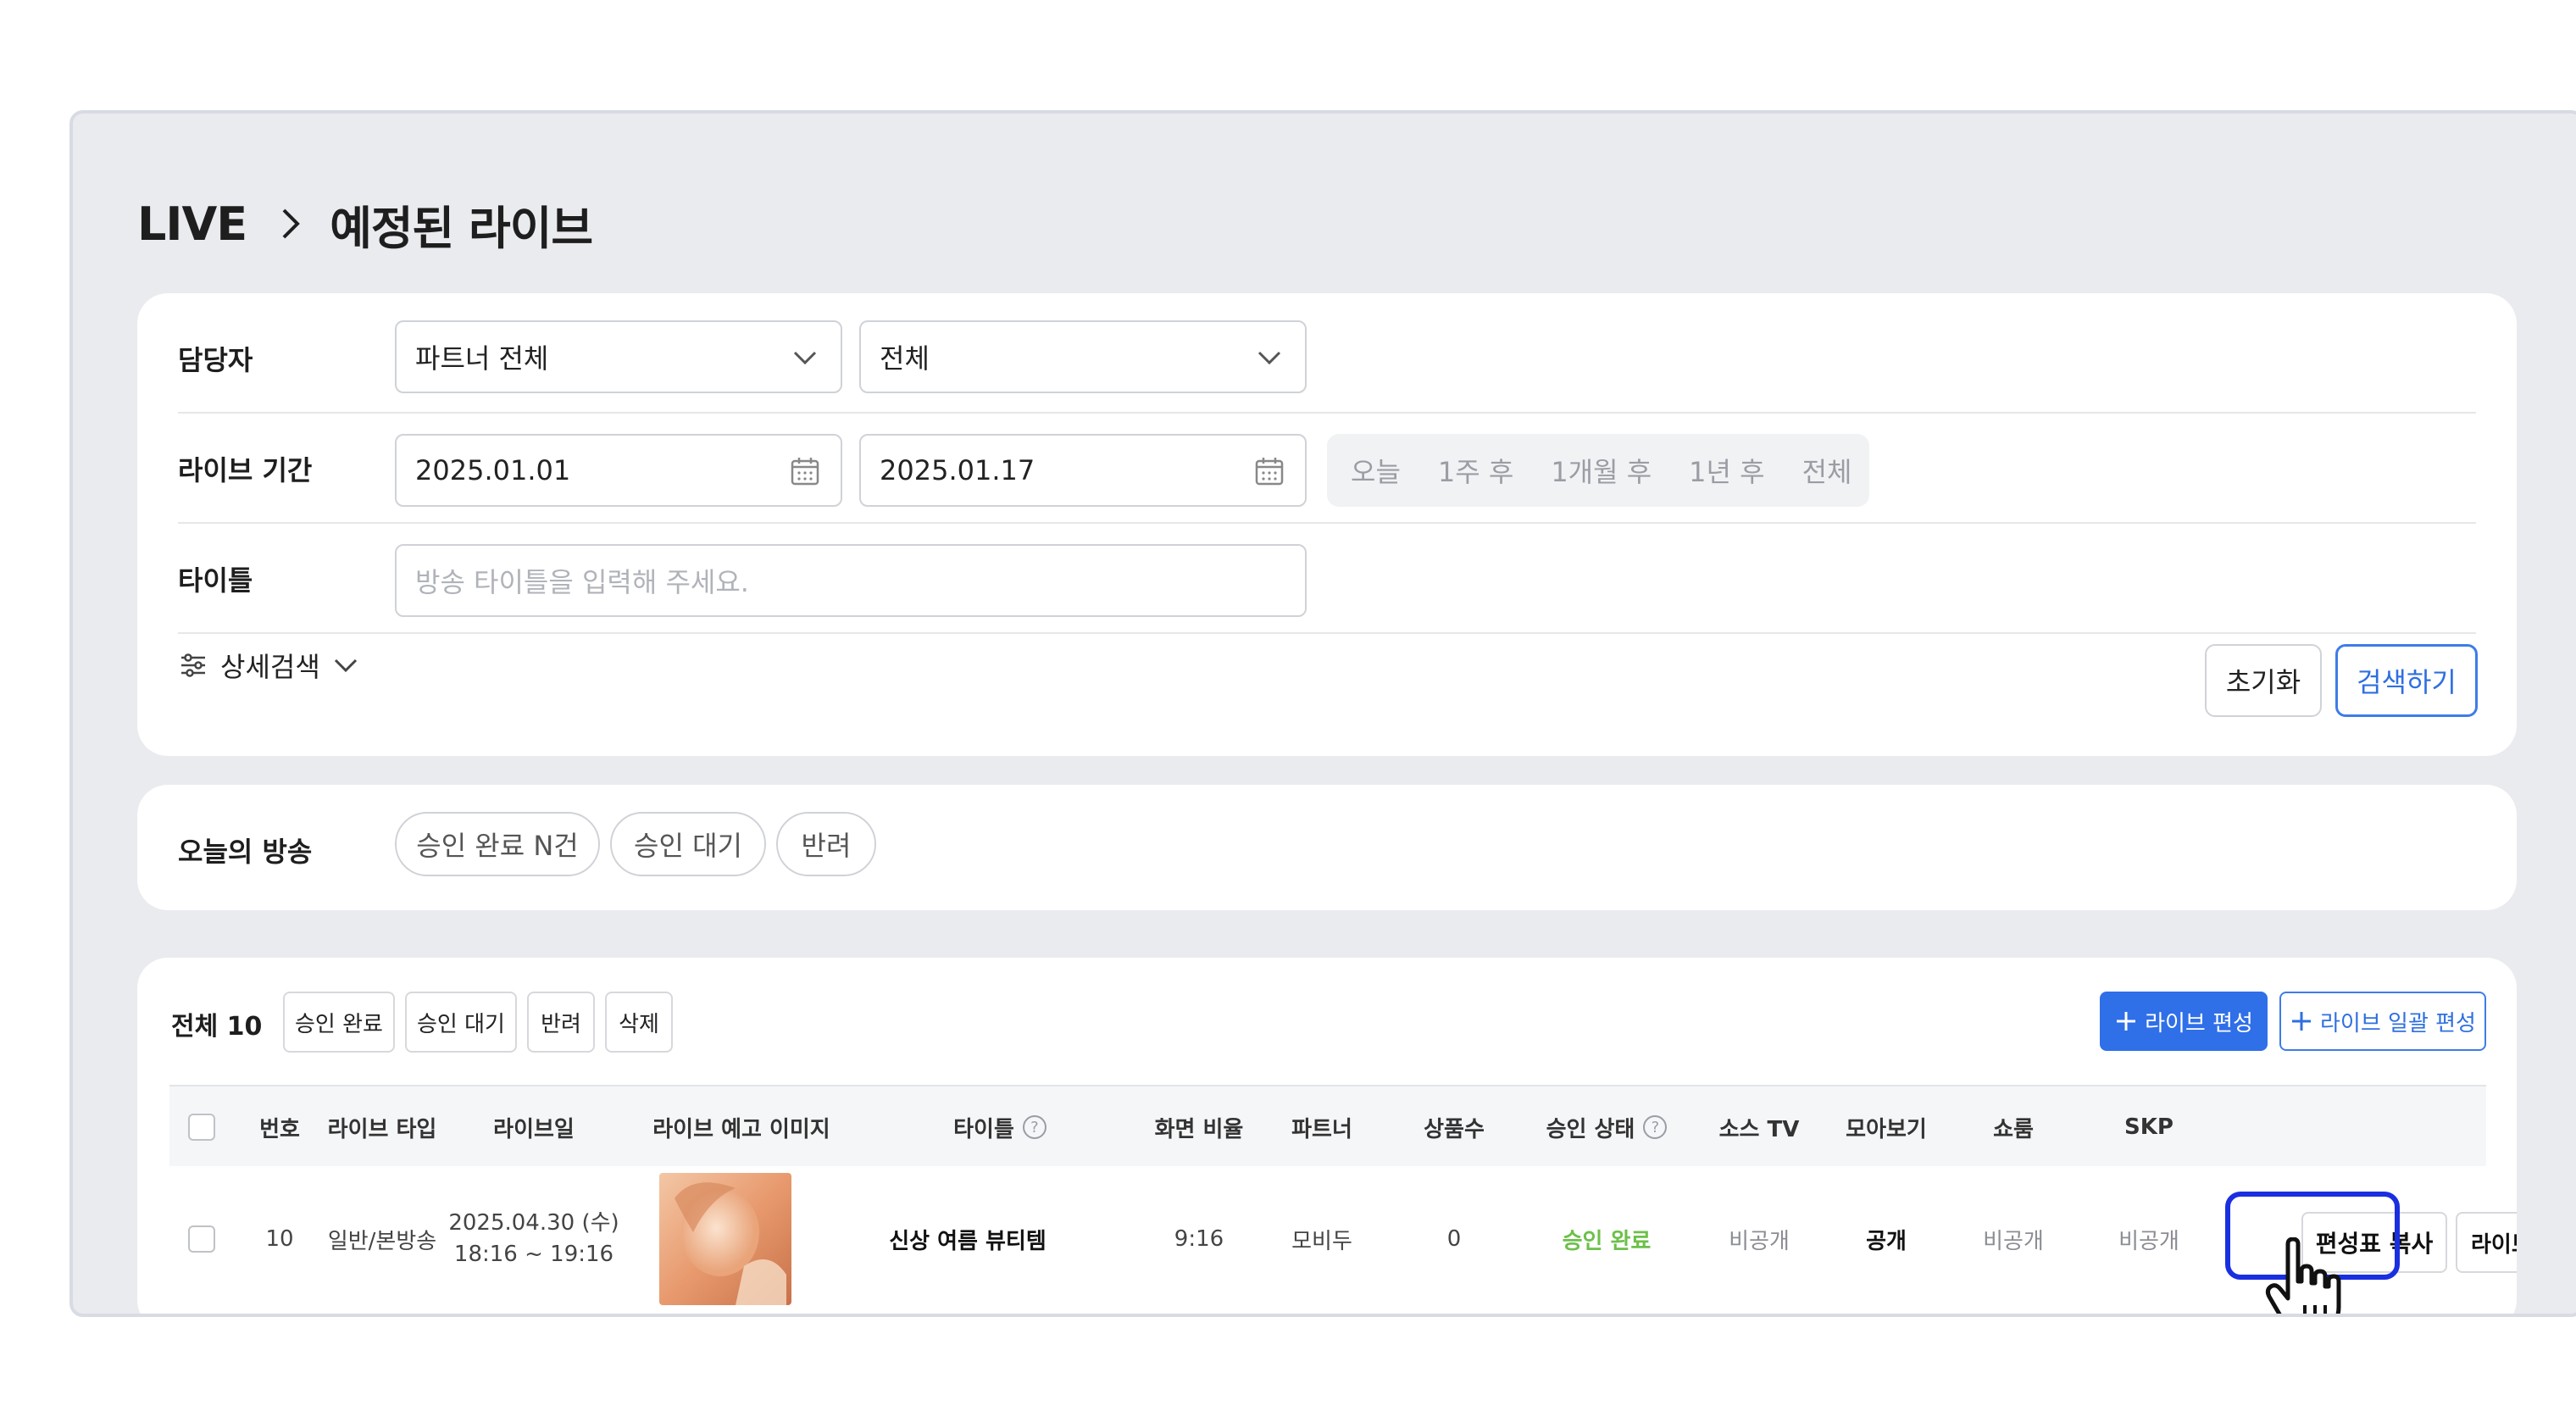  Describe the element at coordinates (851, 580) in the screenshot. I see `title-input: 방송 타이틀을 입력해 주세요.` at that location.